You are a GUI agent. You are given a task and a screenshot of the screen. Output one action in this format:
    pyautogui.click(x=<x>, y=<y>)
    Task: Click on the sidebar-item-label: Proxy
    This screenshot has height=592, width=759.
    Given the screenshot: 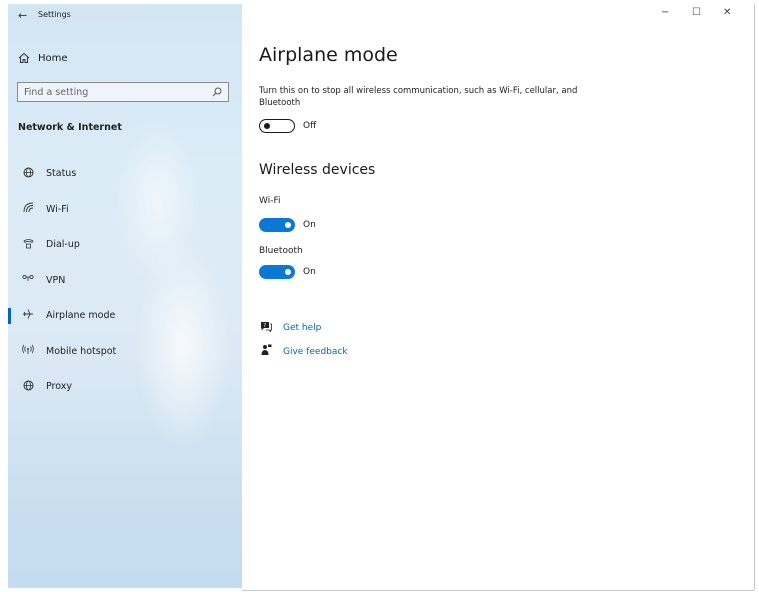 What is the action you would take?
    pyautogui.click(x=59, y=387)
    